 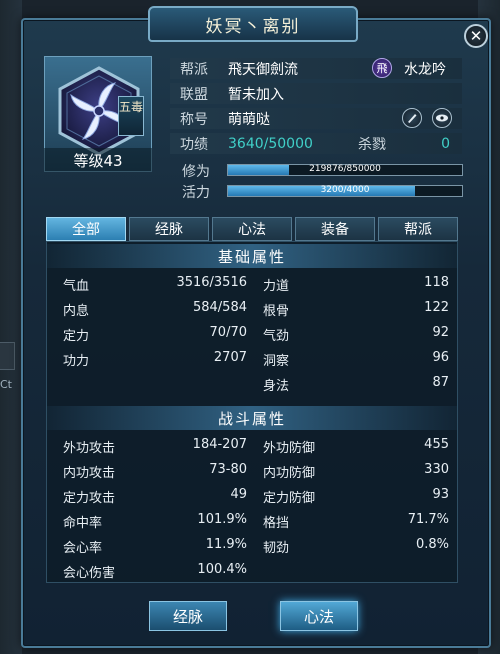 I want to click on cultivation-label: 修为, so click(x=196, y=172).